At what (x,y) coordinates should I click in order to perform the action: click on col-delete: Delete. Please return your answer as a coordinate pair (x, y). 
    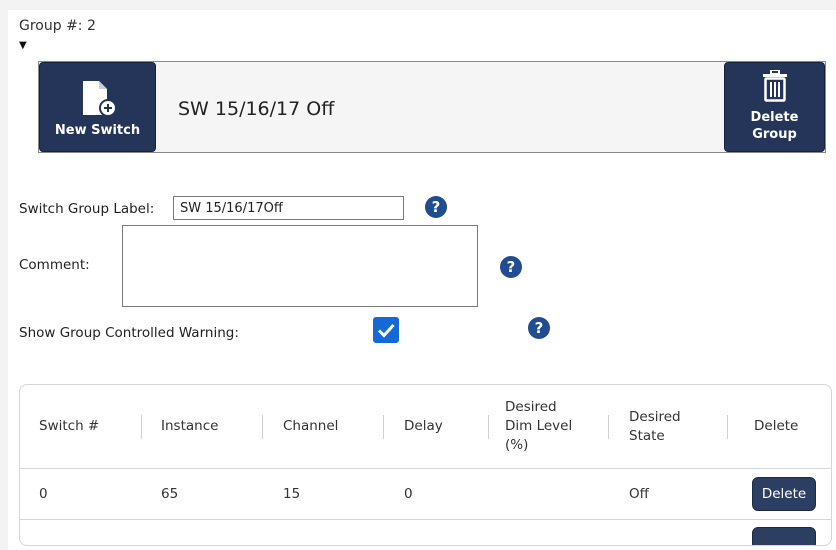
    Looking at the image, I should click on (776, 426).